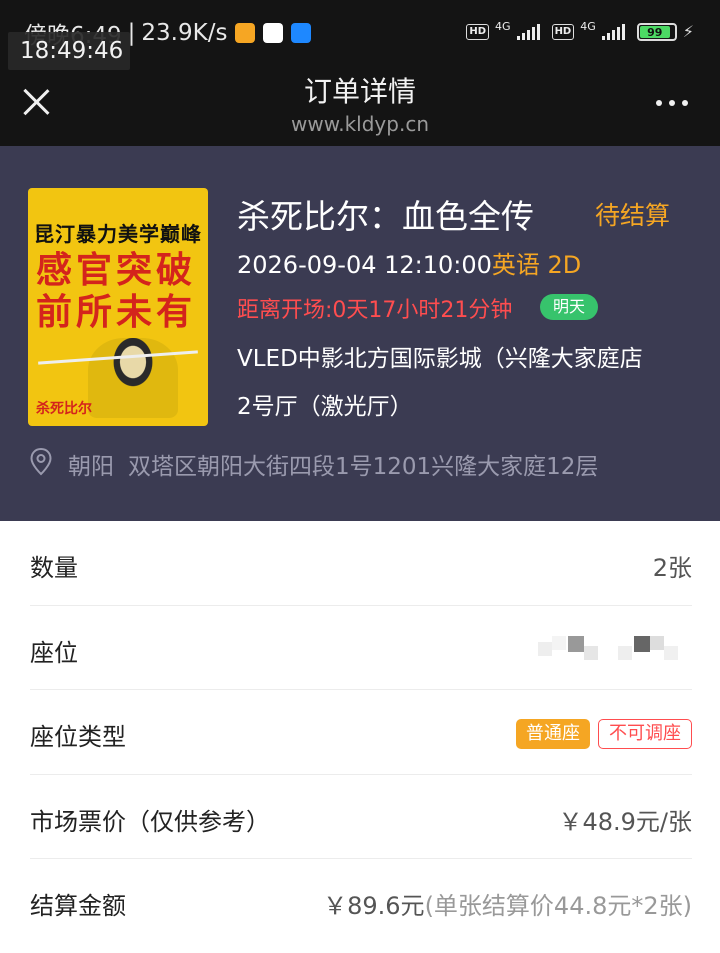  I want to click on movie-poster: 昆汀暴力美学巅峰 感官突破 前所未有 杀死比尔, so click(118, 307).